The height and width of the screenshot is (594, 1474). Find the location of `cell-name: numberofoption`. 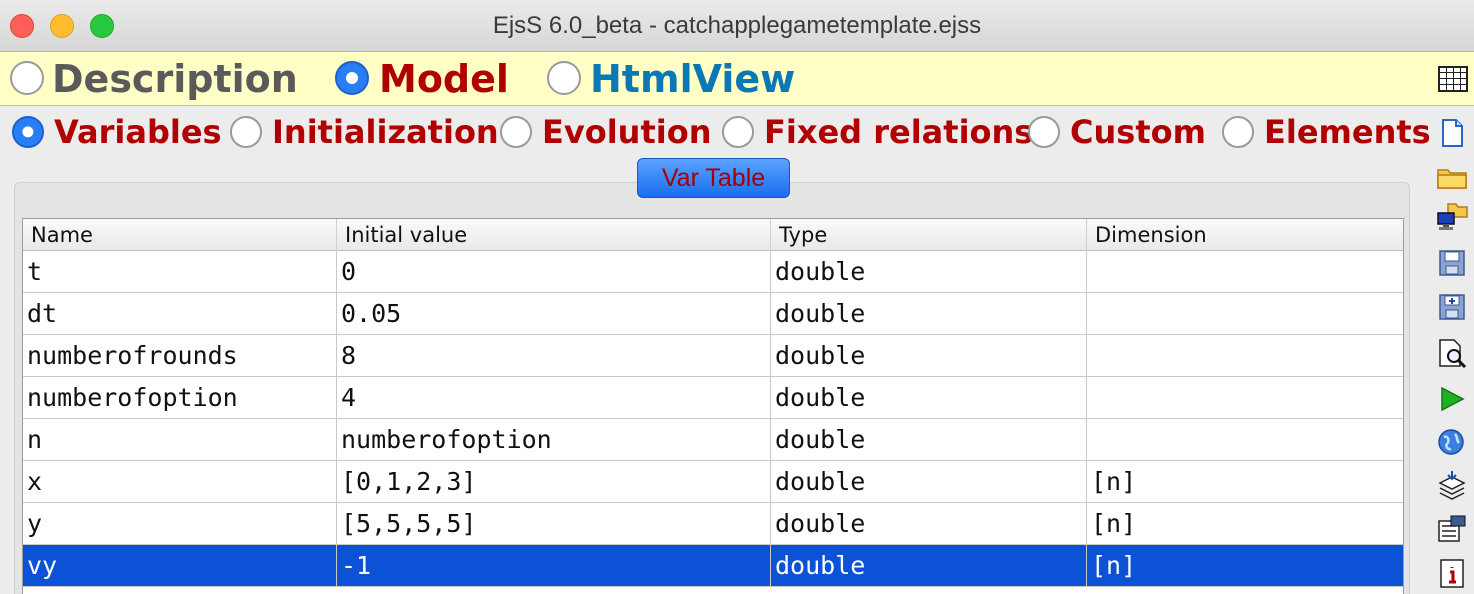

cell-name: numberofoption is located at coordinates (180, 398).